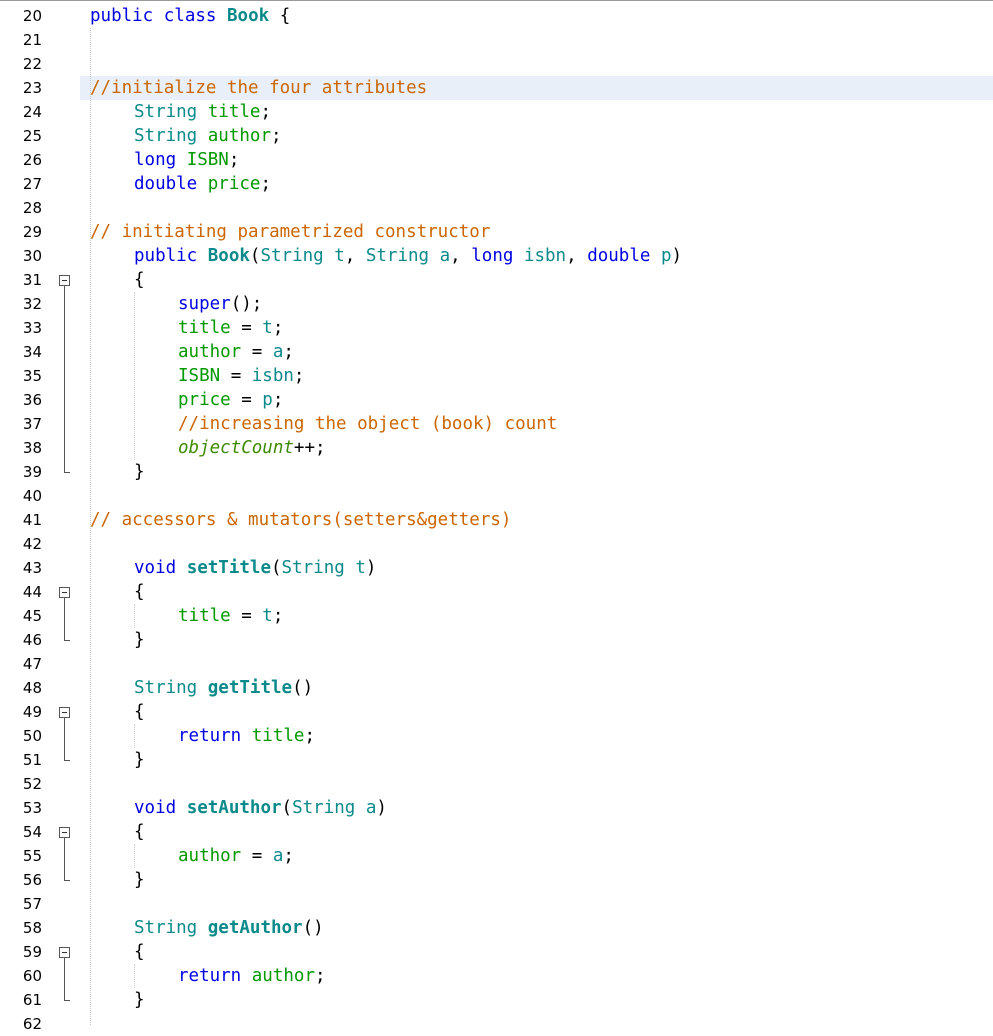 The width and height of the screenshot is (993, 1036). Describe the element at coordinates (496, 616) in the screenshot. I see `code-line: 45 title = t;` at that location.